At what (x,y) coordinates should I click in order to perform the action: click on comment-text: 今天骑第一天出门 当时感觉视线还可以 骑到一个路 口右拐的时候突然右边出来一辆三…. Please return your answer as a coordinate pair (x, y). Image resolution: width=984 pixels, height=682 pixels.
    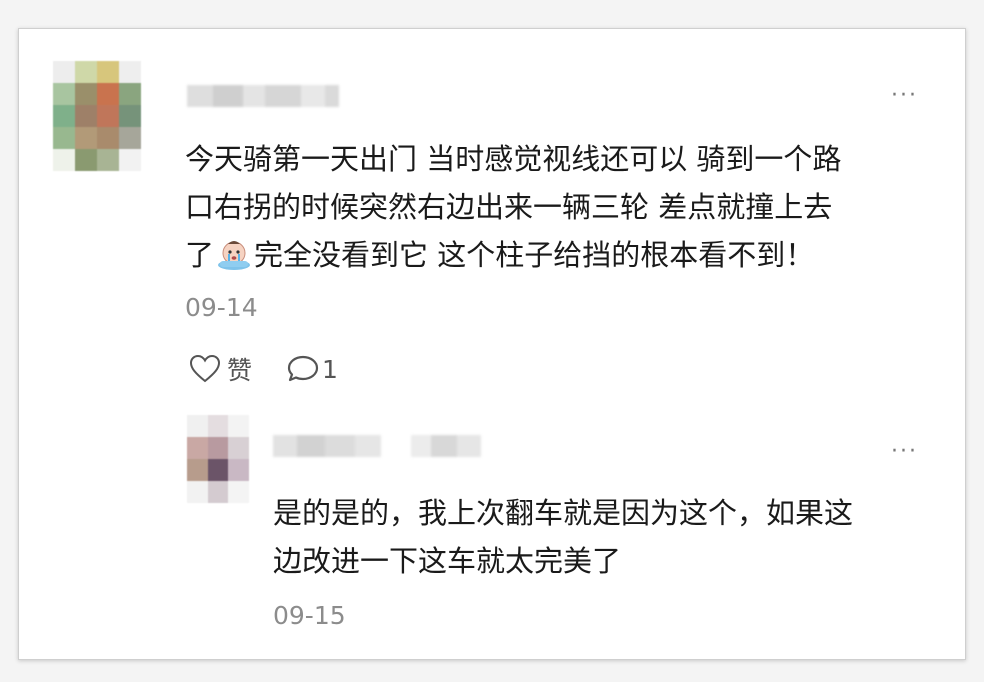
    Looking at the image, I should click on (513, 207).